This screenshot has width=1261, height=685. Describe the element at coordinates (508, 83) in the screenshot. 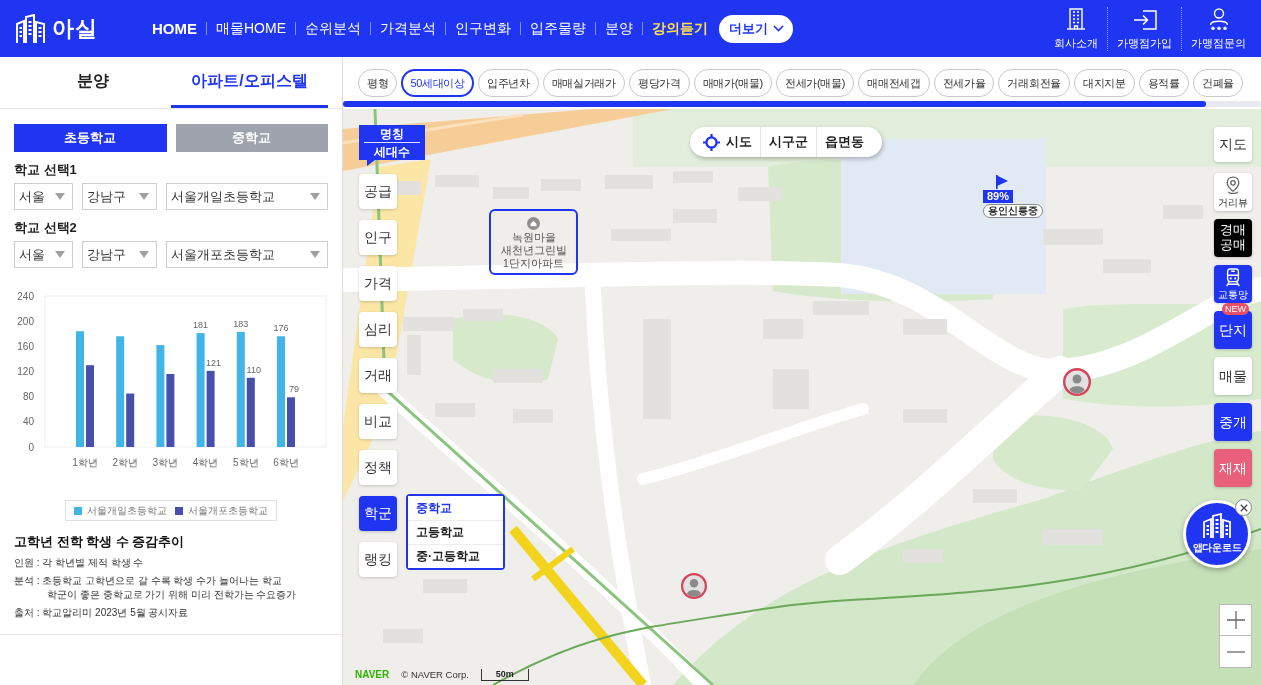

I see `filter-chip: 입주년차` at that location.